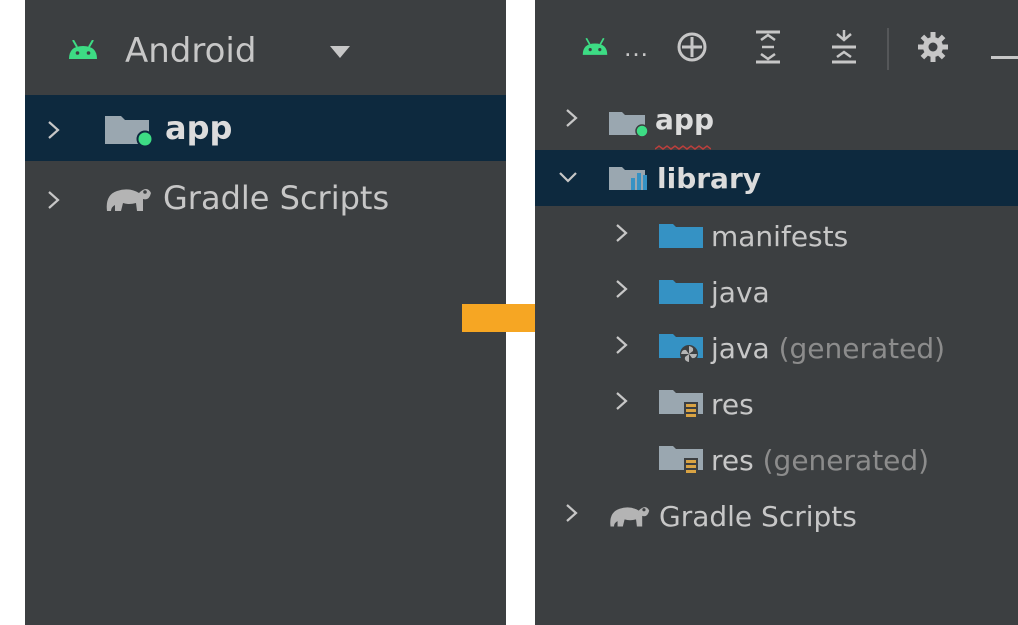 This screenshot has height=625, width=1018. What do you see at coordinates (780, 236) in the screenshot?
I see `tree-label-manifests: manifests` at bounding box center [780, 236].